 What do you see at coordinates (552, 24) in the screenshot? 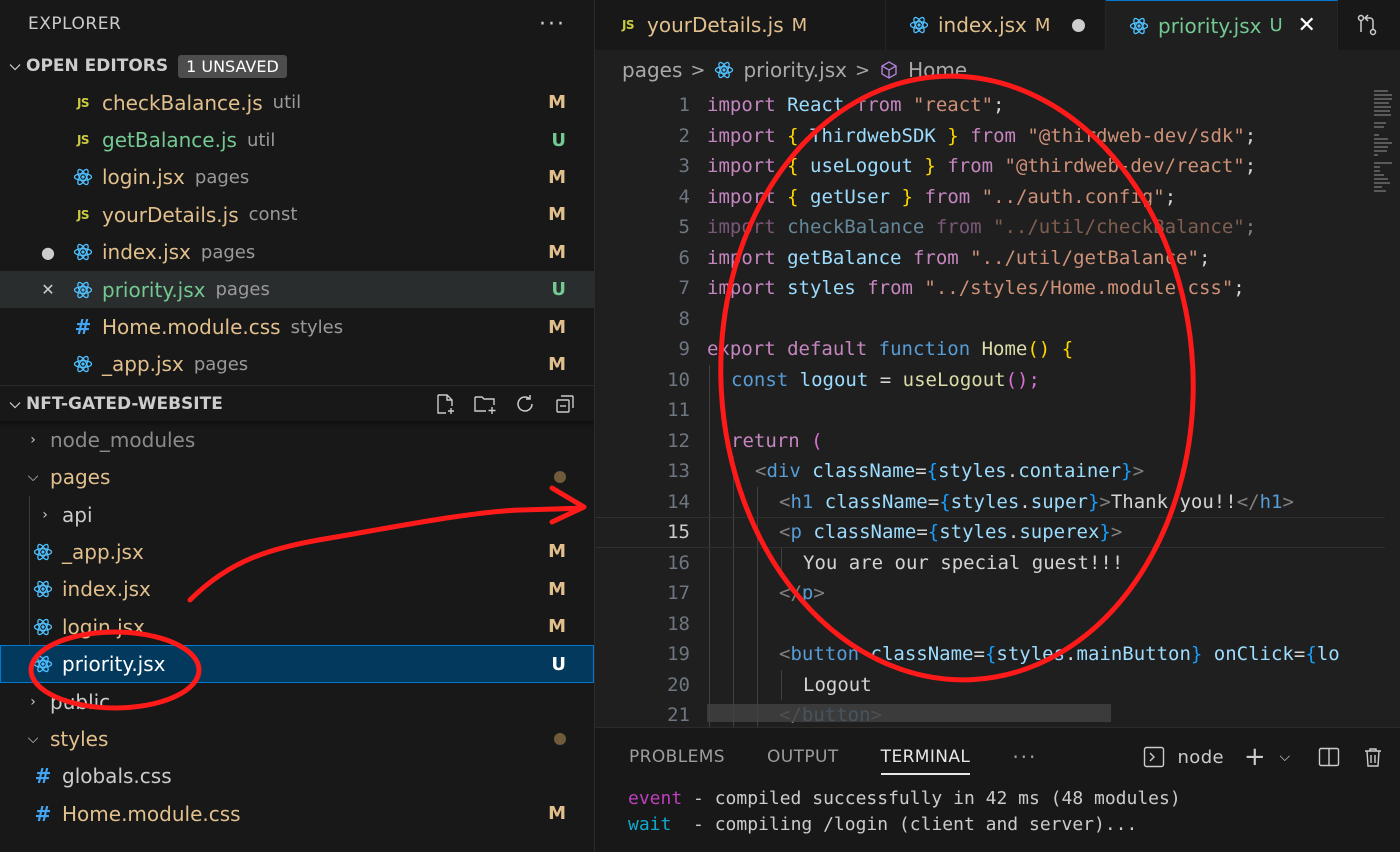
I see `explorer-more-actions-icon: ···` at bounding box center [552, 24].